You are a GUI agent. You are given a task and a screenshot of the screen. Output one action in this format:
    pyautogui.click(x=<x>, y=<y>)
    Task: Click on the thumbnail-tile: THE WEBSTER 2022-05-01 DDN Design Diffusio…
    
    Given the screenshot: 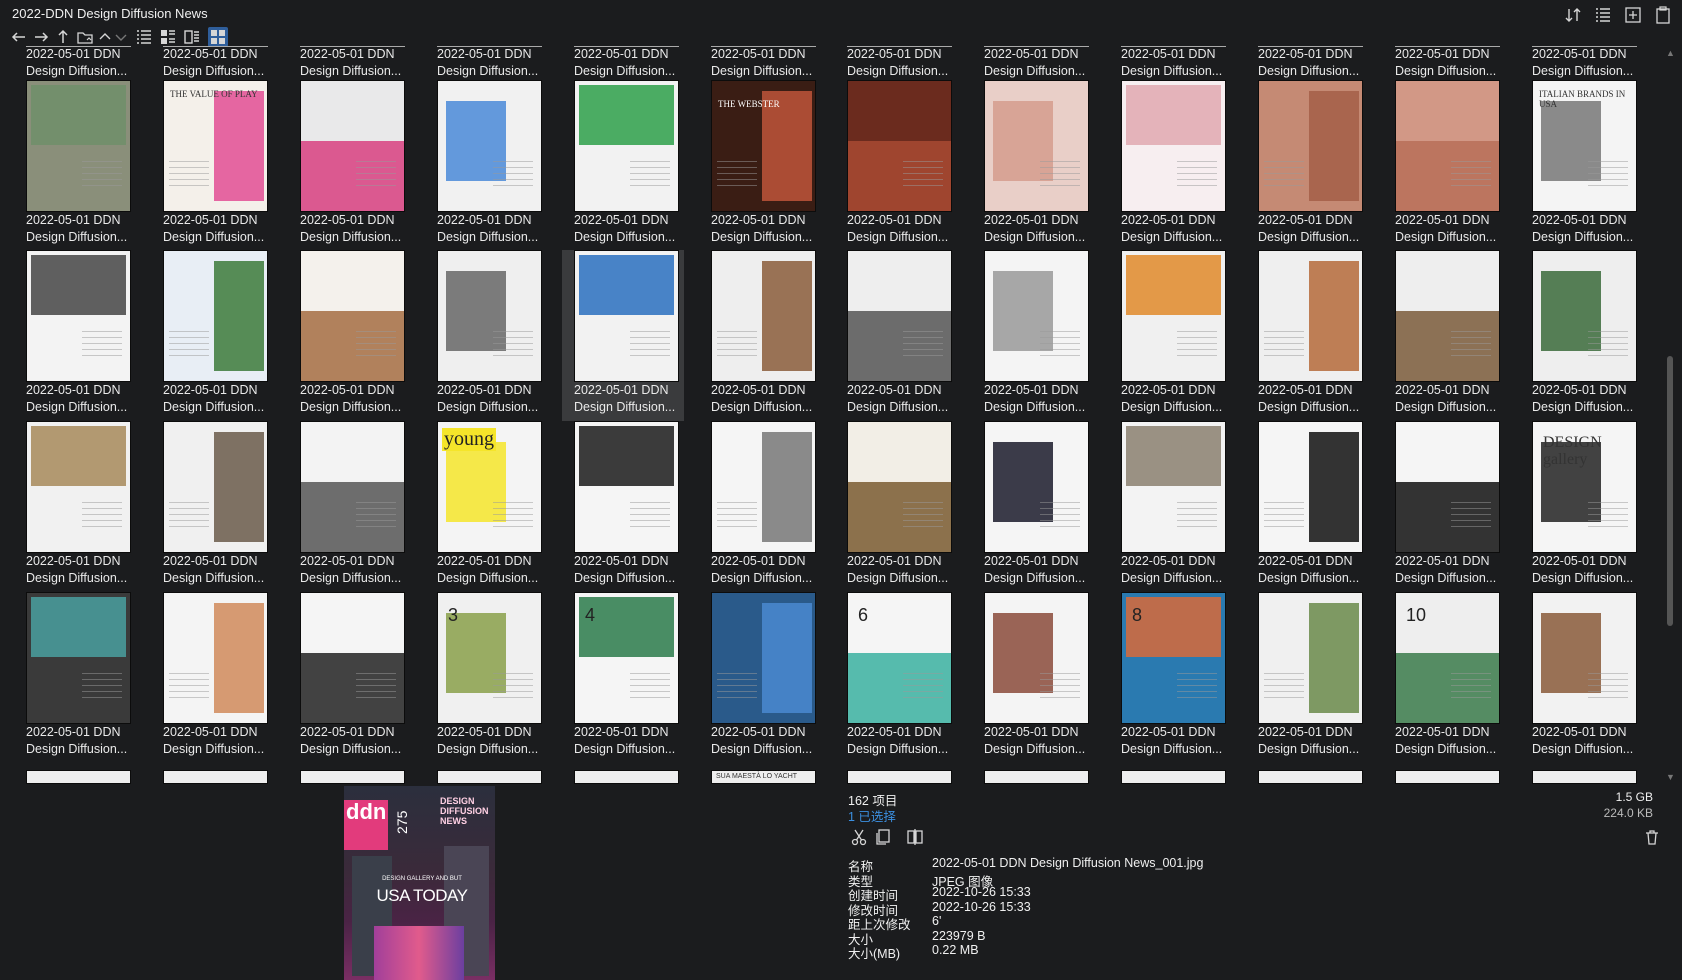 What is the action you would take?
    pyautogui.click(x=760, y=165)
    